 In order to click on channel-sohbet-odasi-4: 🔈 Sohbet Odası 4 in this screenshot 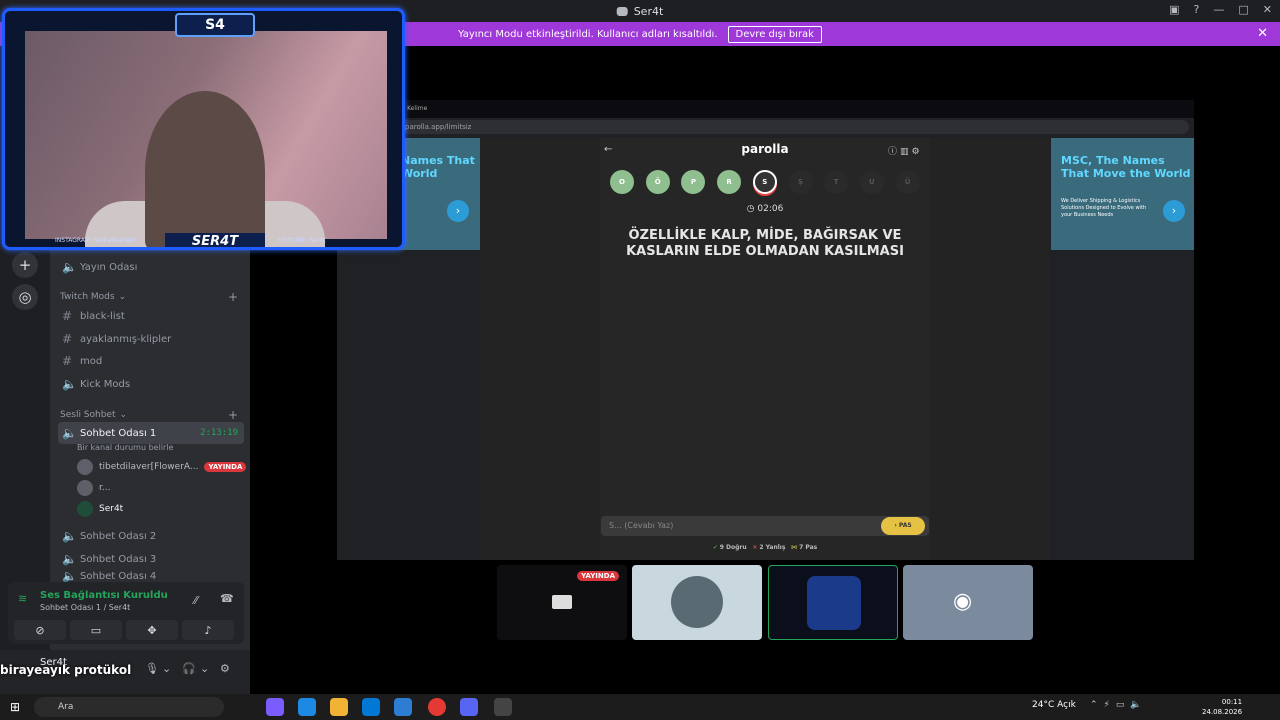, I will do `click(151, 576)`.